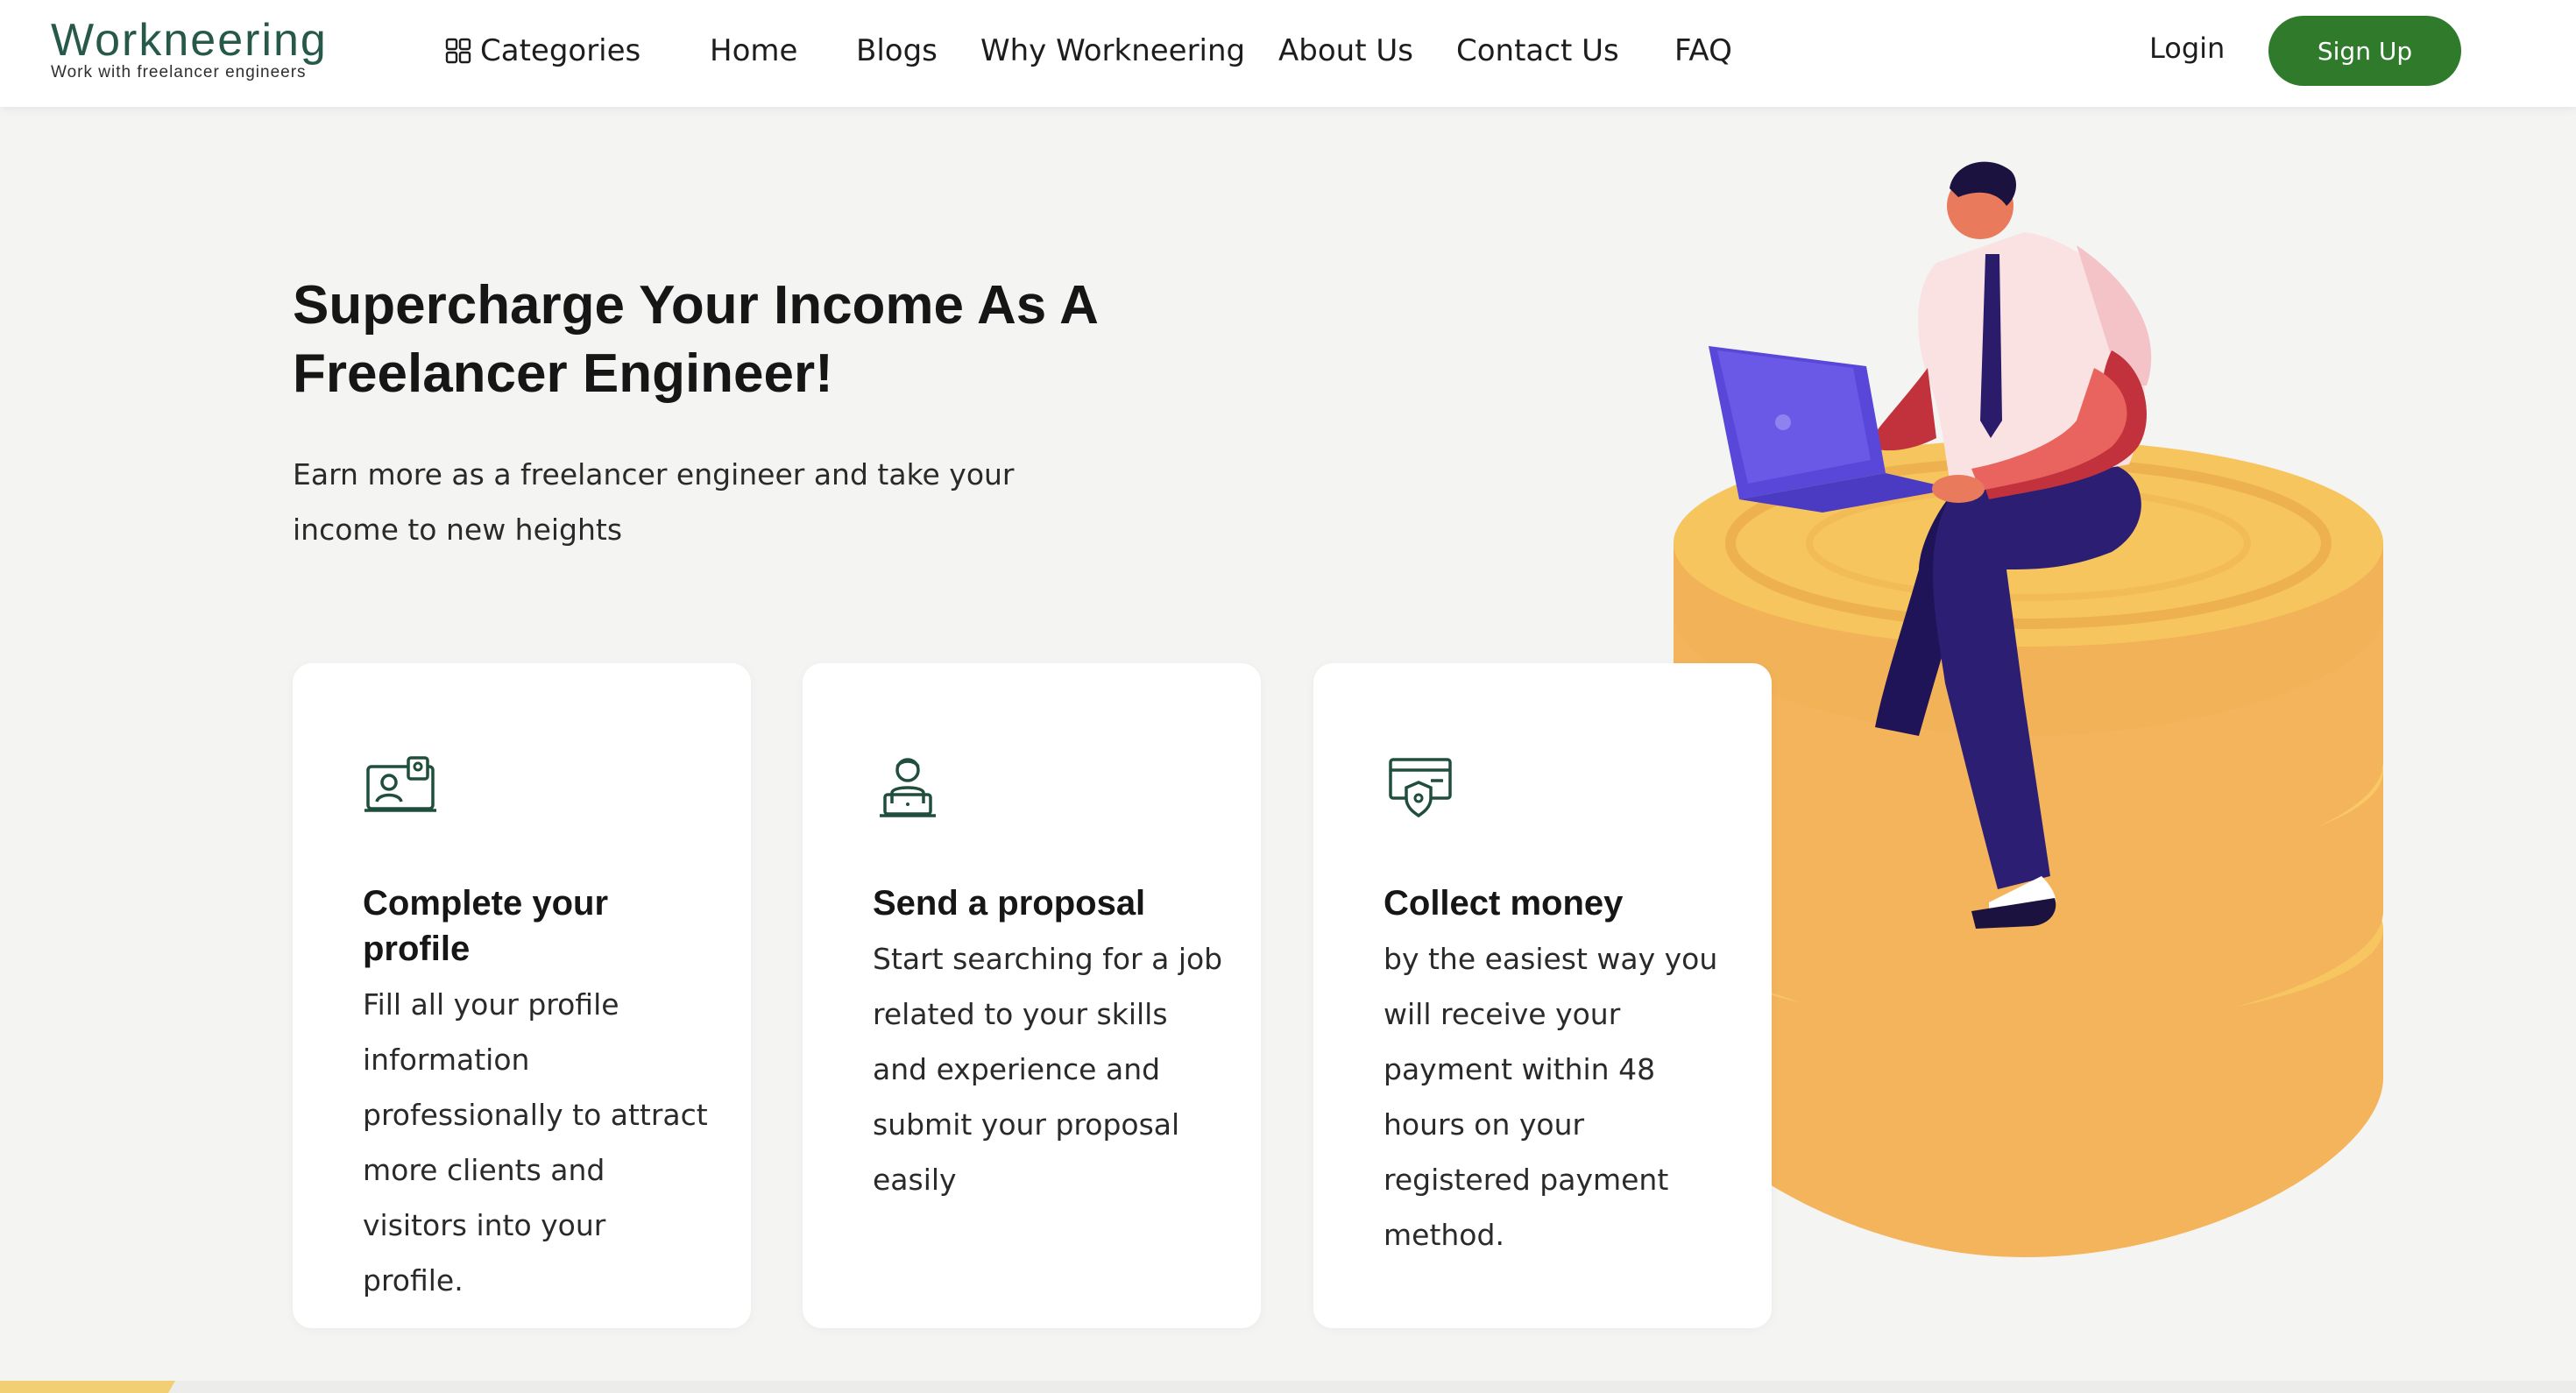 The width and height of the screenshot is (2576, 1393). I want to click on payment-shield-icon, so click(1420, 788).